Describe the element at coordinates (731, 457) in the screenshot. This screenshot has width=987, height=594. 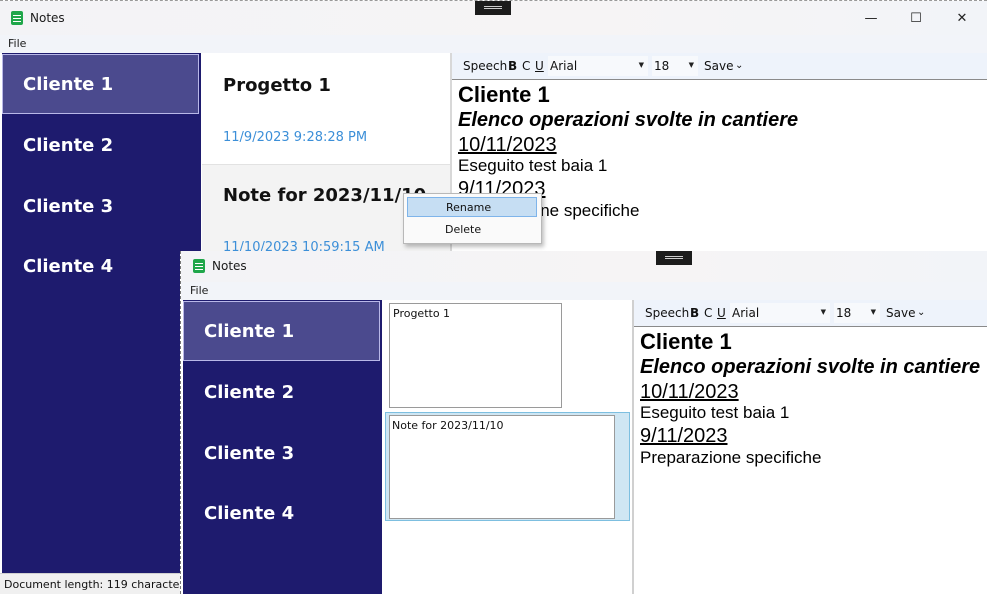
I see `editor-line: Preparazione specifiche` at that location.